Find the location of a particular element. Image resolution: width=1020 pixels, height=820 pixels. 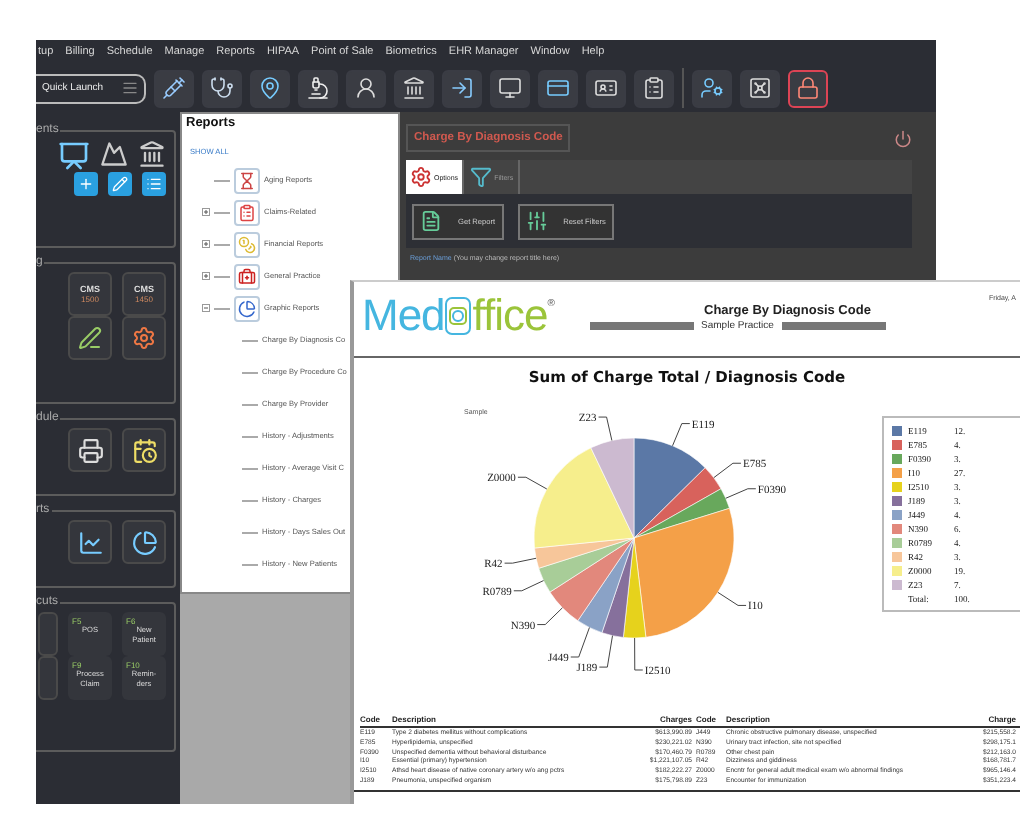

credit-card-icon is located at coordinates (558, 88).